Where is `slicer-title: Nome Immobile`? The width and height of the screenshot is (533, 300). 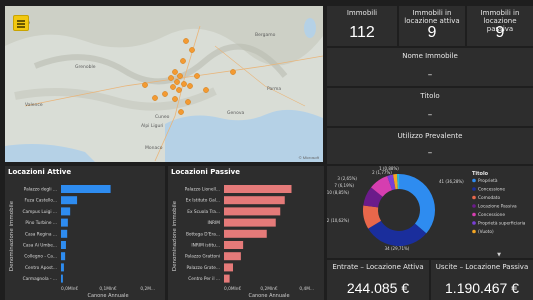
slicer-title: Nome Immobile is located at coordinates (430, 56).